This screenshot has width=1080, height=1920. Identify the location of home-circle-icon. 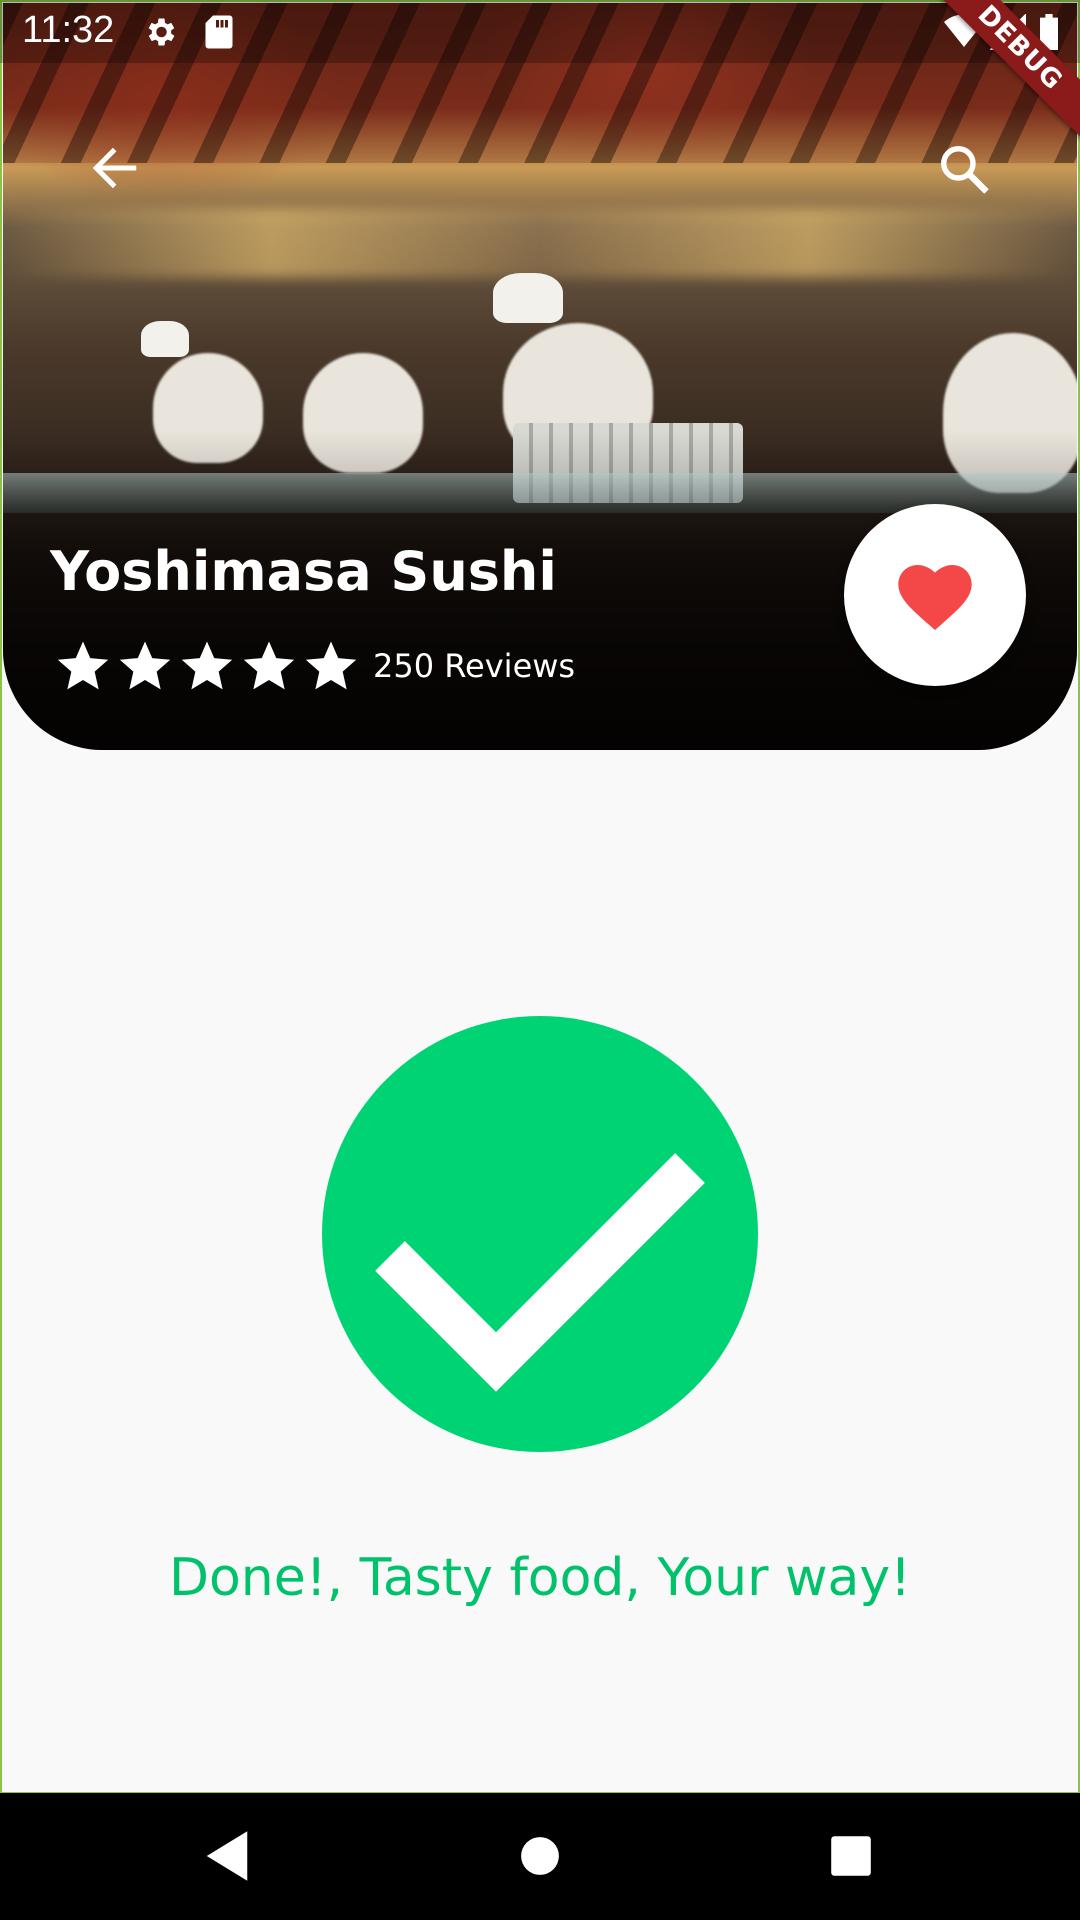
(540, 1856).